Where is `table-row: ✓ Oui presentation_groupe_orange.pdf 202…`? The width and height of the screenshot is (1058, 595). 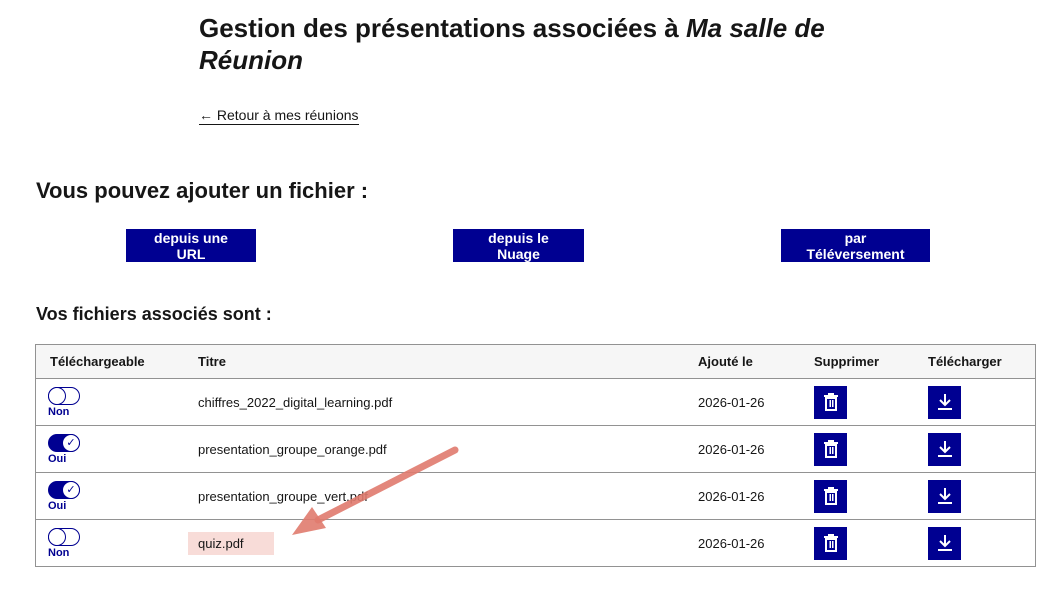 table-row: ✓ Oui presentation_groupe_orange.pdf 202… is located at coordinates (535, 449).